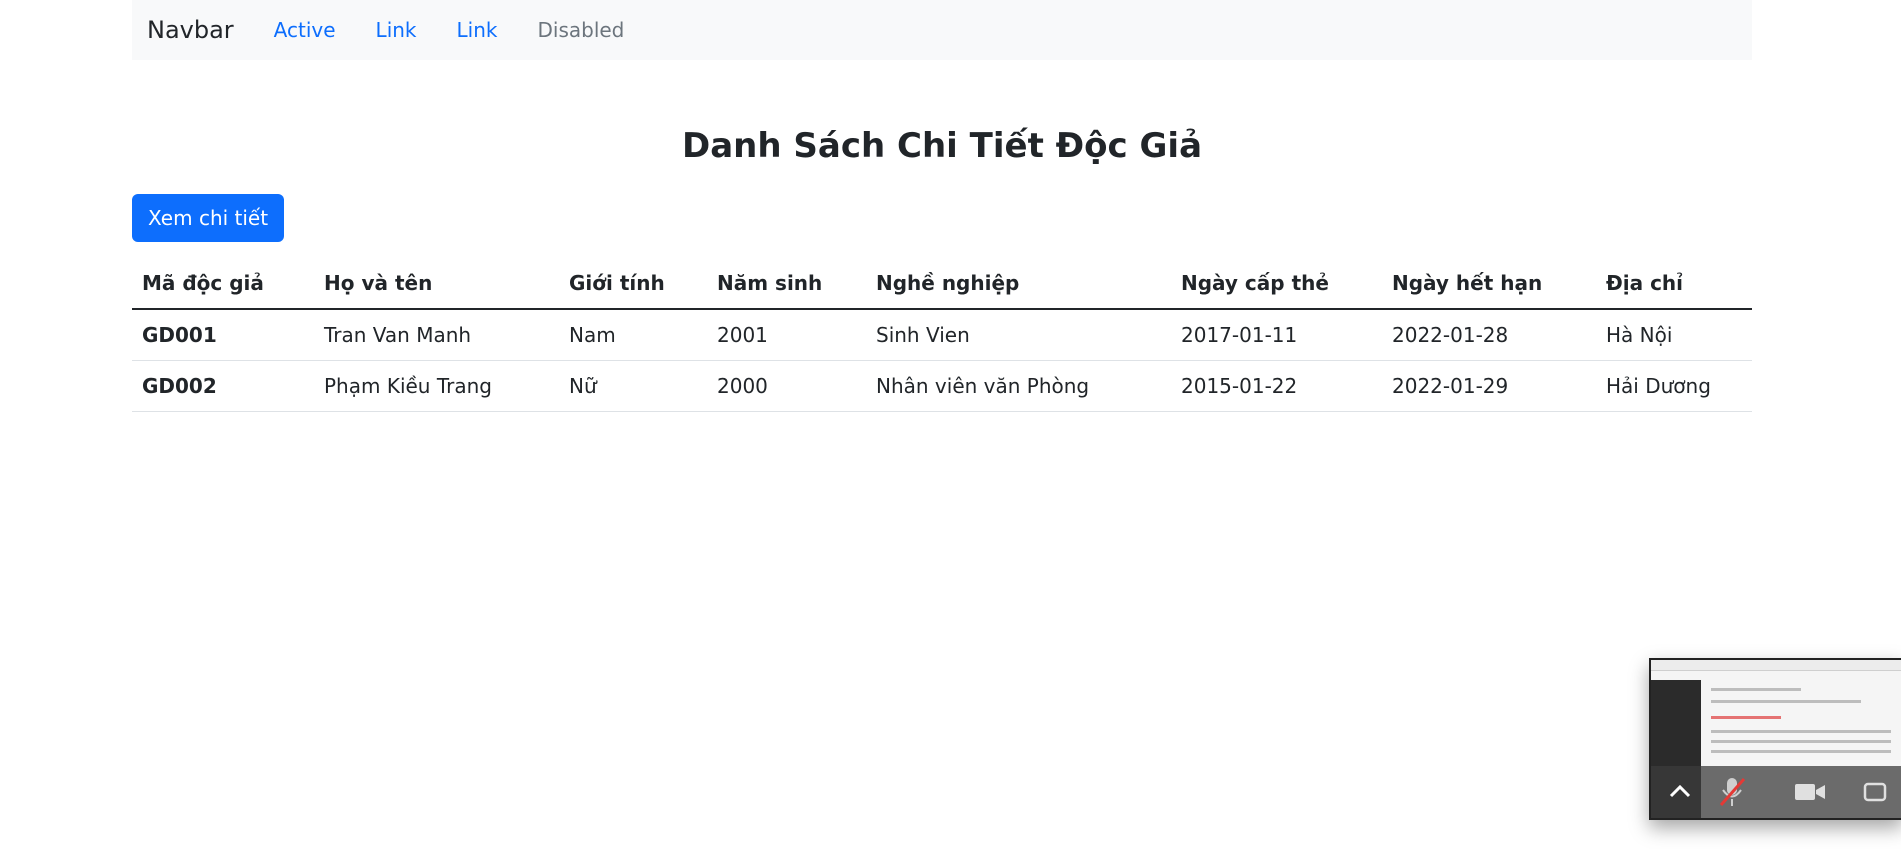 The height and width of the screenshot is (849, 1901). I want to click on navbar: Navbar Active Link Link Disabled, so click(942, 30).